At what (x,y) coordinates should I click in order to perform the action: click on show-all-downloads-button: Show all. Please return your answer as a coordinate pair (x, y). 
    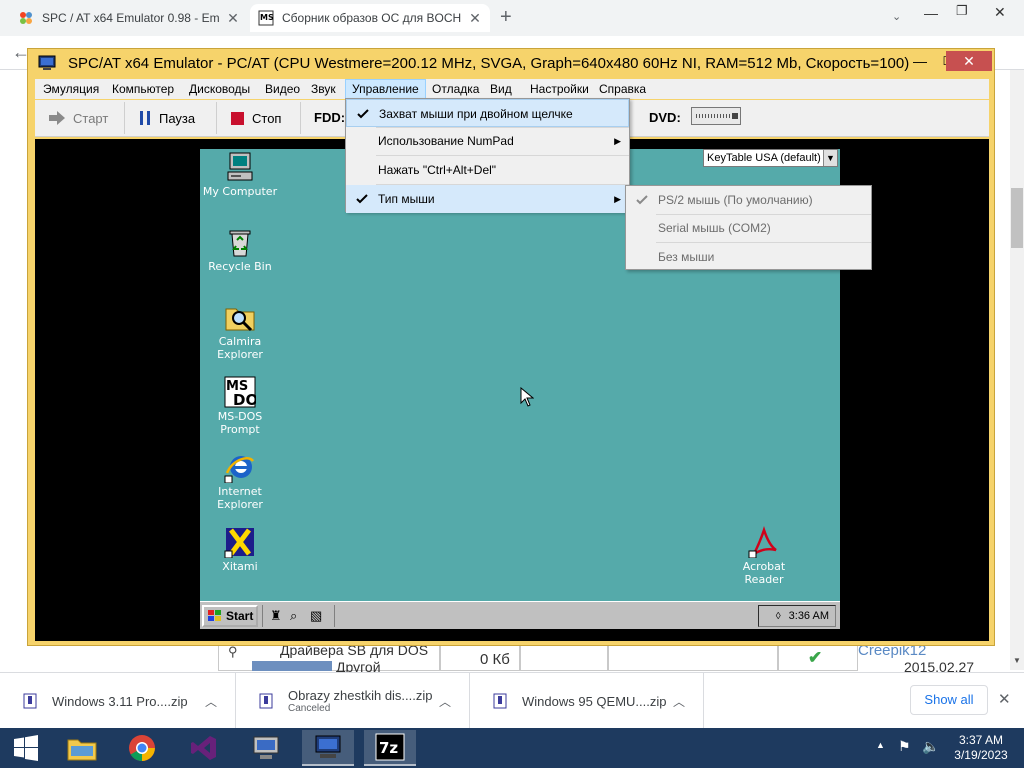
    Looking at the image, I should click on (949, 700).